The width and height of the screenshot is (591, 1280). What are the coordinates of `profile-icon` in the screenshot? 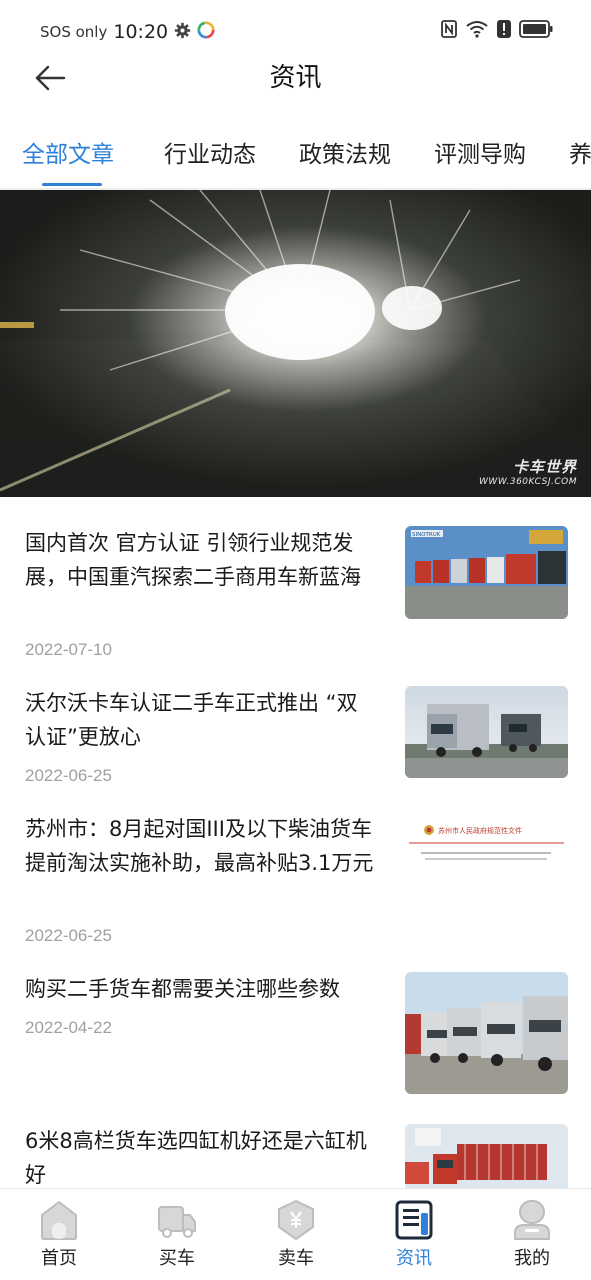 It's located at (532, 1220).